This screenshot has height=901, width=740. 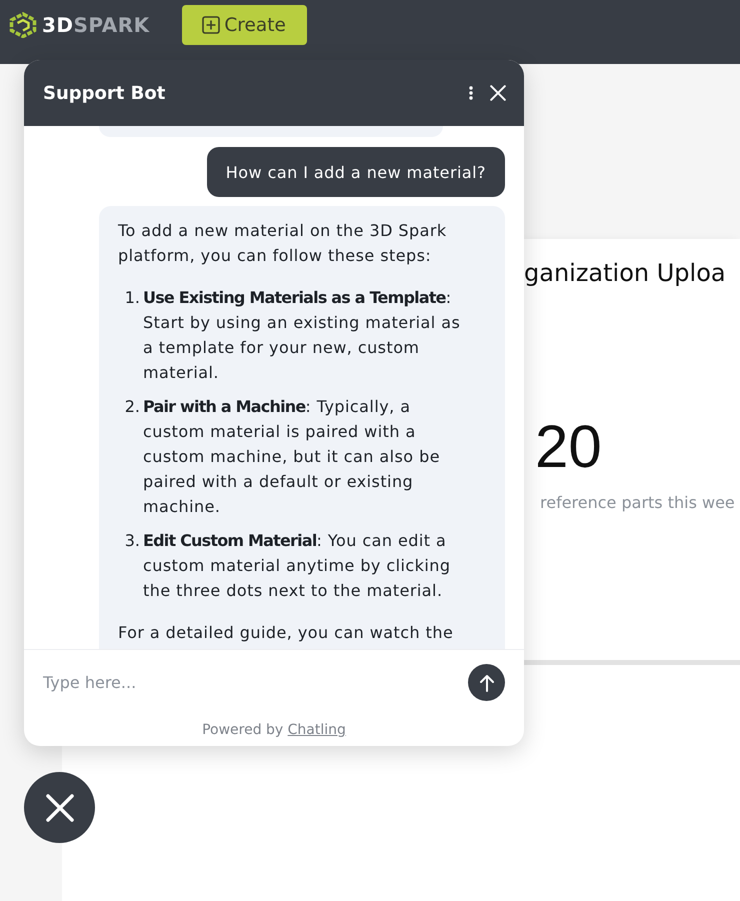 I want to click on create-button: Create, so click(x=244, y=25).